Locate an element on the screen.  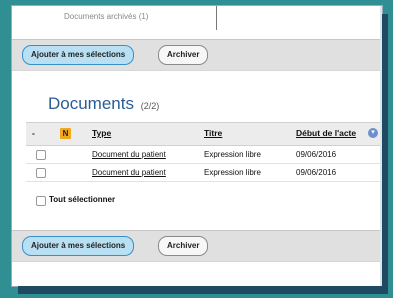
page-title: Documents (2/2) is located at coordinates (103, 104).